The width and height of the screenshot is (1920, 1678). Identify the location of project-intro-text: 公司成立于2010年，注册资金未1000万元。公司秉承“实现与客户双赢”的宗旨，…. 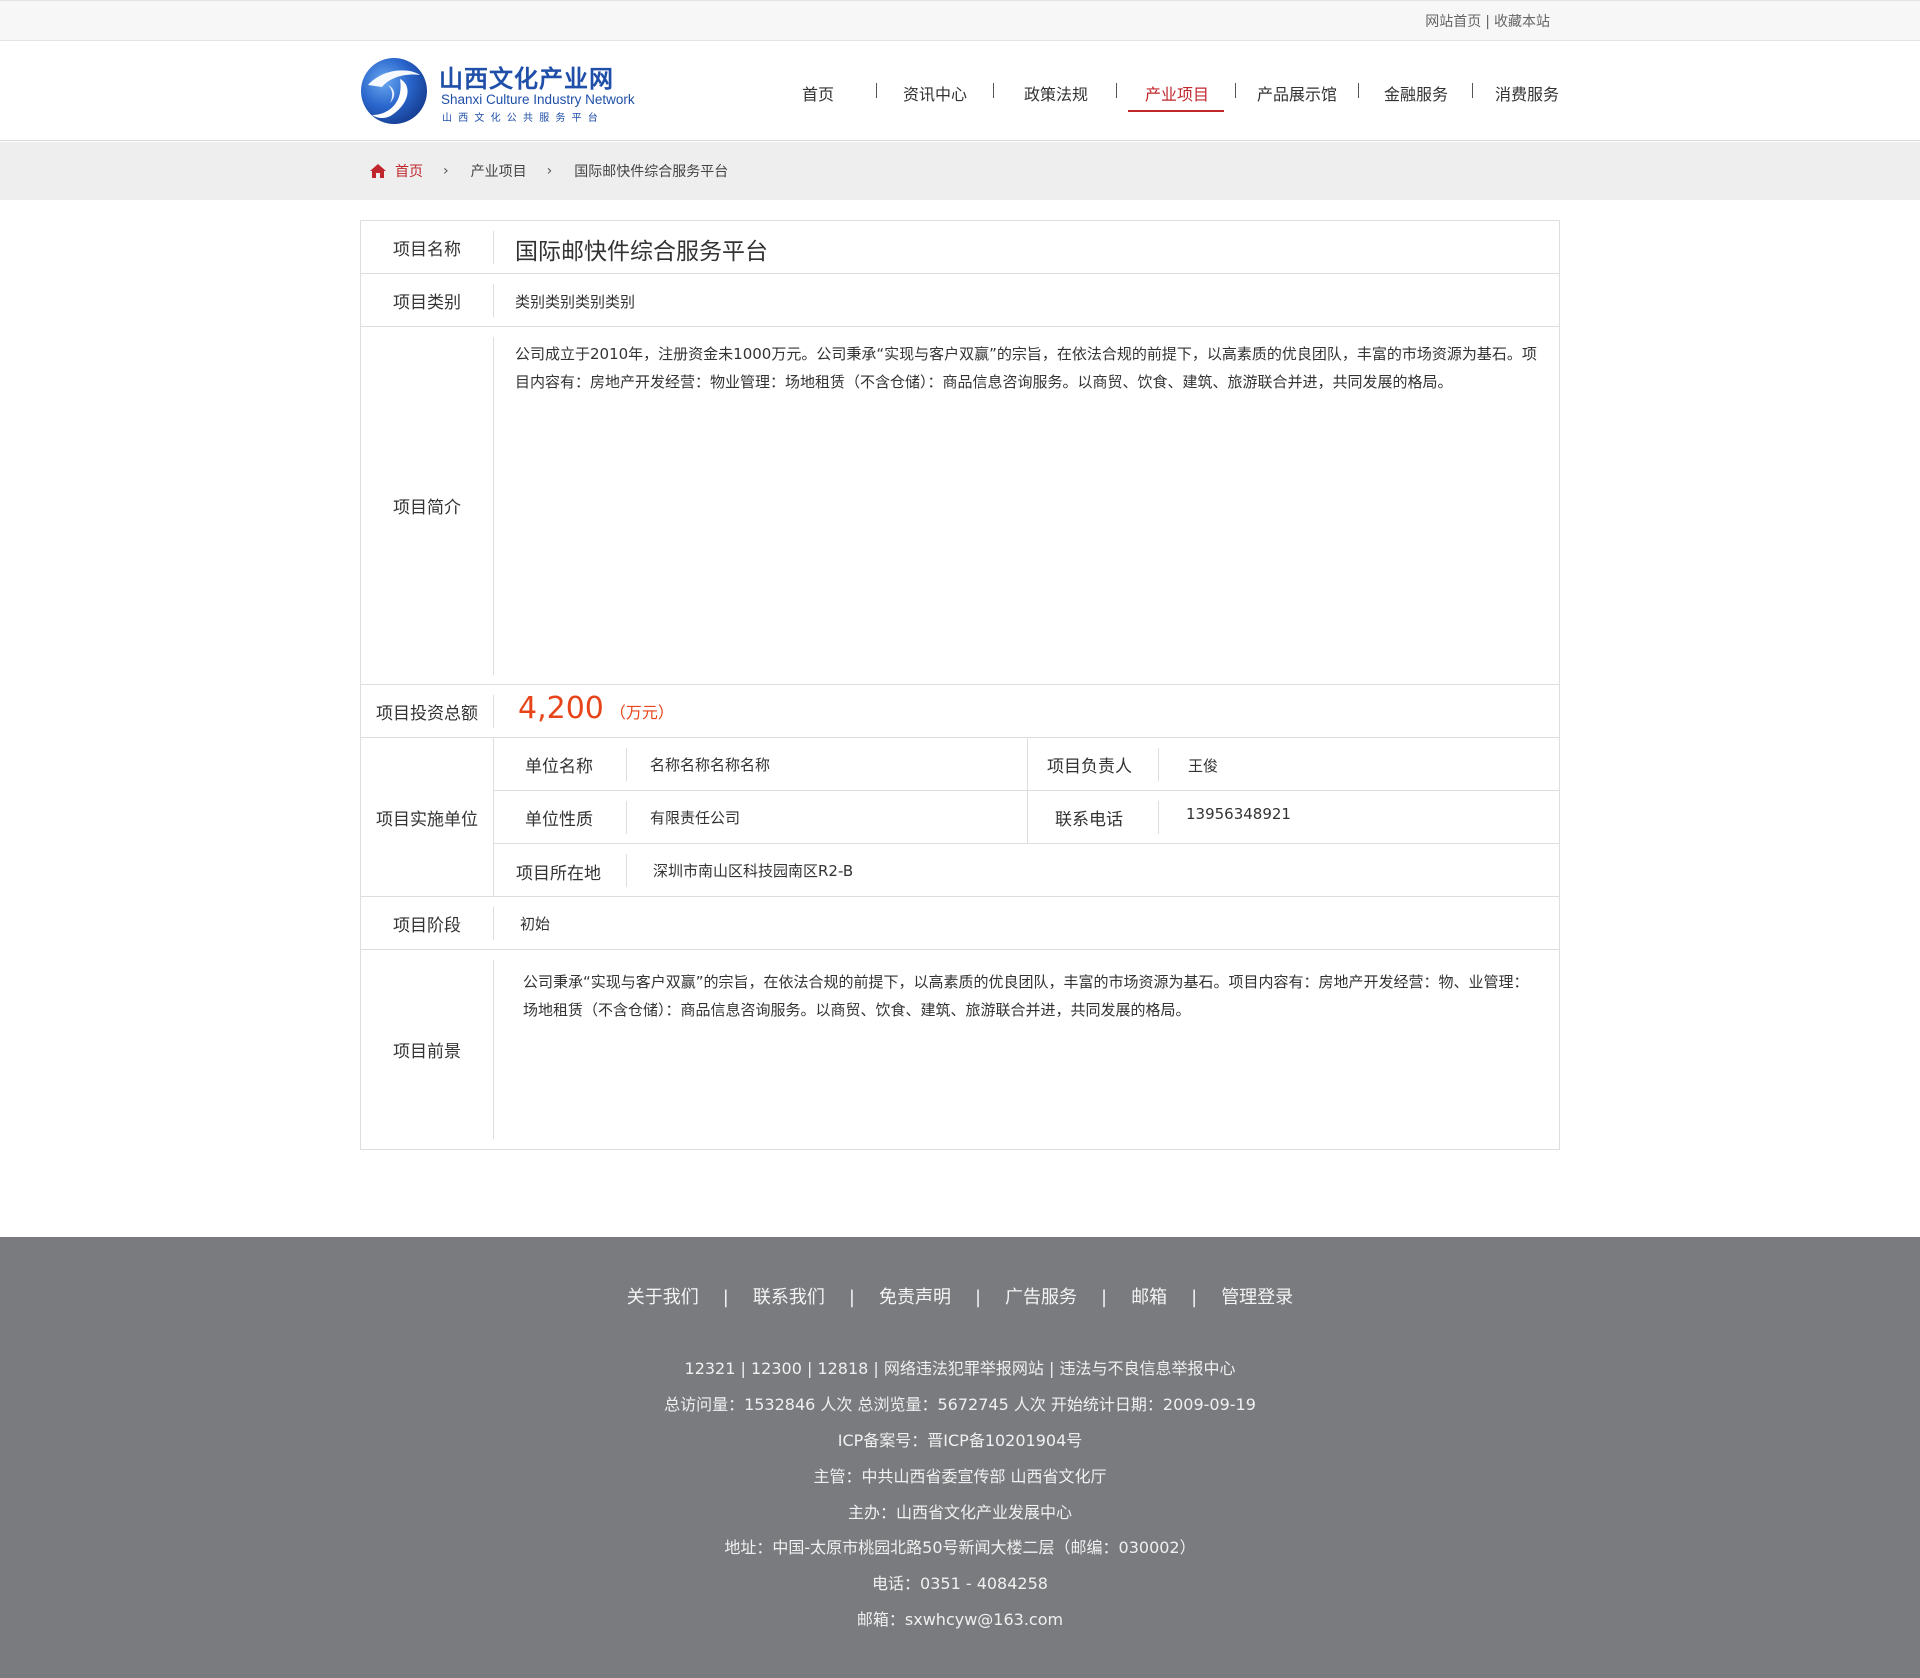
(1026, 368).